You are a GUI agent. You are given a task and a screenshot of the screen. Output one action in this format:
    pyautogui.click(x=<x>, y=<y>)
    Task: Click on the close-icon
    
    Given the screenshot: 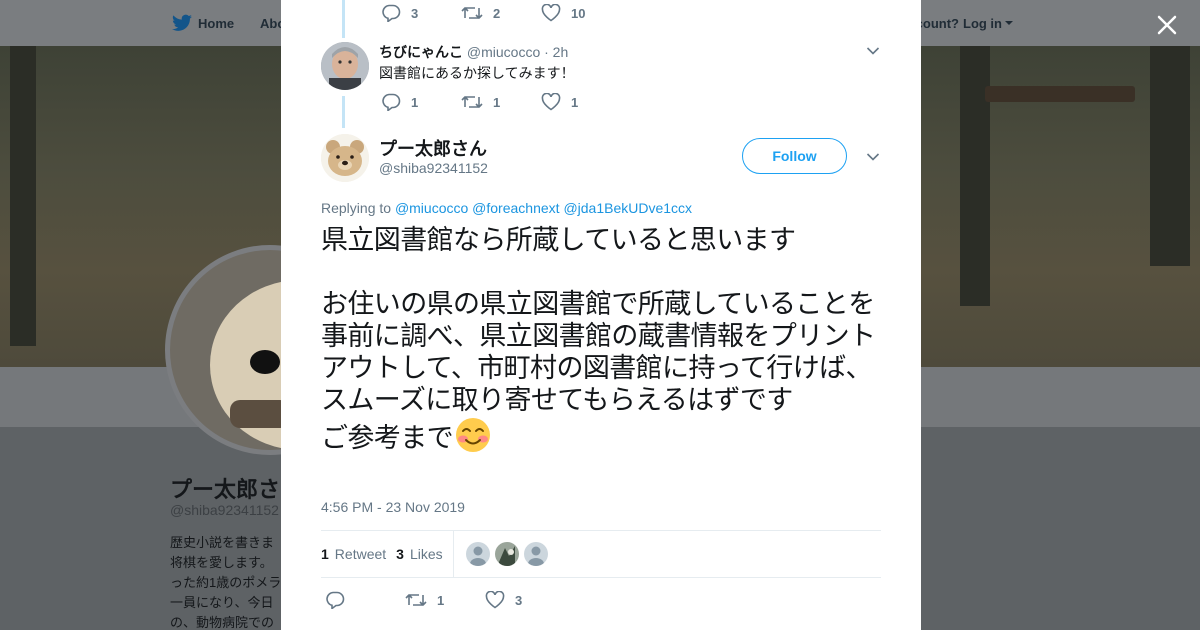 What is the action you would take?
    pyautogui.click(x=1167, y=25)
    